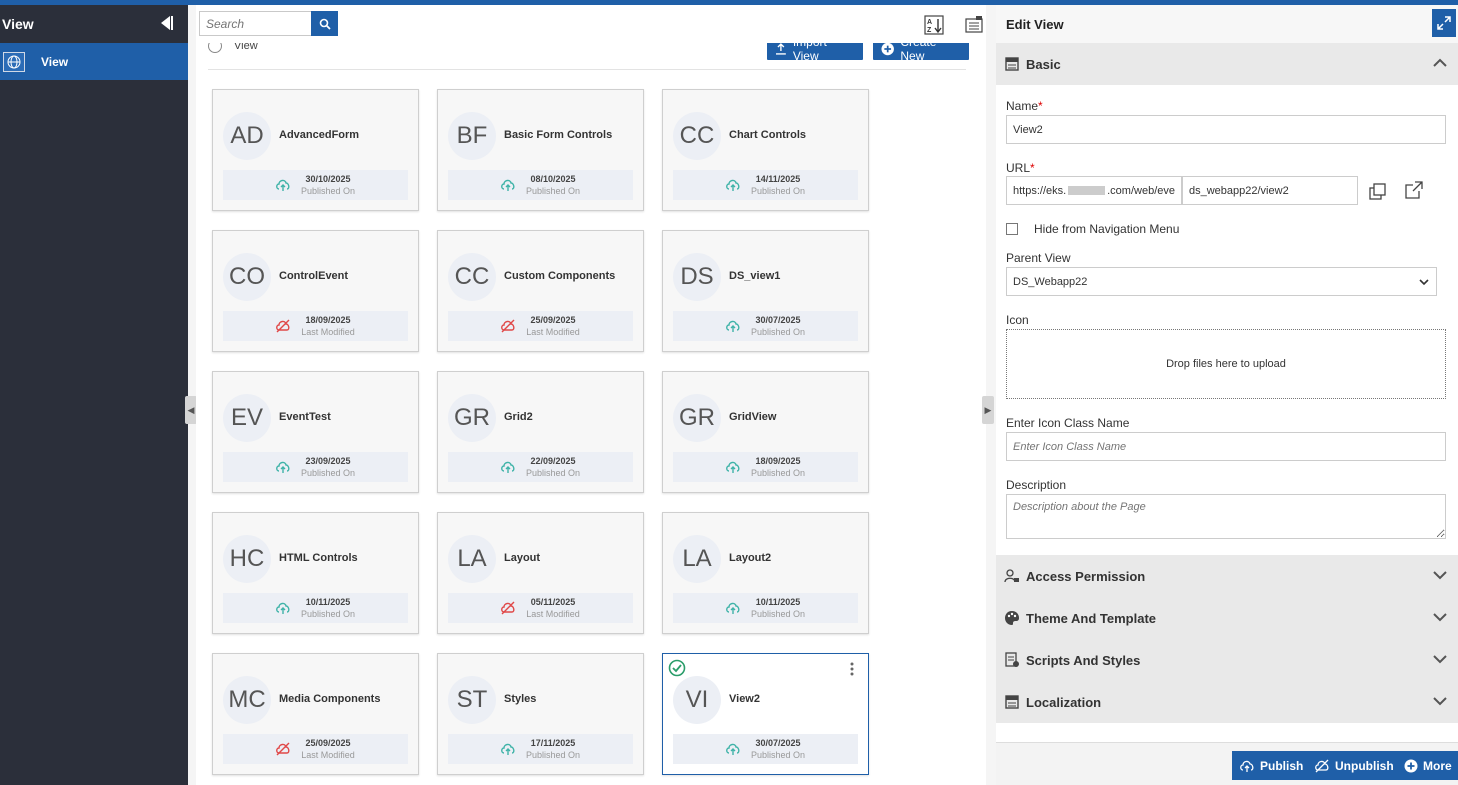  What do you see at coordinates (315, 573) in the screenshot?
I see `view-card: HC HTML Controls 10/11/2025 Published On` at bounding box center [315, 573].